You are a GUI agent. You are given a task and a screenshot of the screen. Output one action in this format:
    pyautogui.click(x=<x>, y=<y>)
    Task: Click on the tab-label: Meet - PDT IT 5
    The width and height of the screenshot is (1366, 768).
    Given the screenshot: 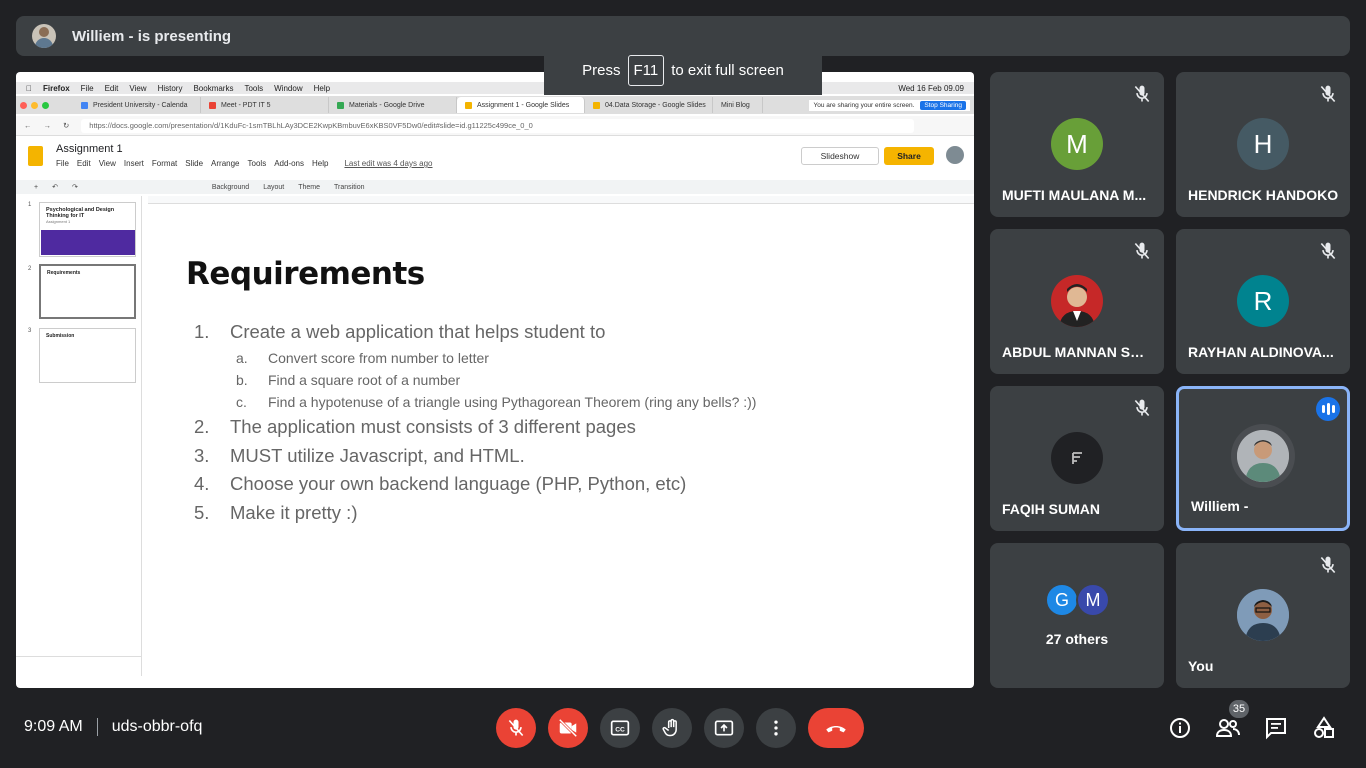 What is the action you would take?
    pyautogui.click(x=246, y=105)
    